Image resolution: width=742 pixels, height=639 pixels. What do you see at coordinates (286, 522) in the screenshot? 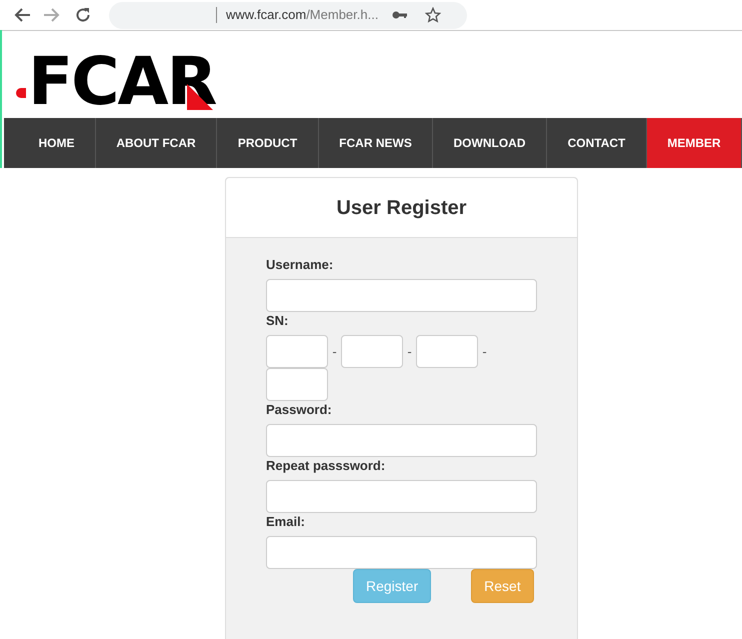
I see `field-label: Email:` at bounding box center [286, 522].